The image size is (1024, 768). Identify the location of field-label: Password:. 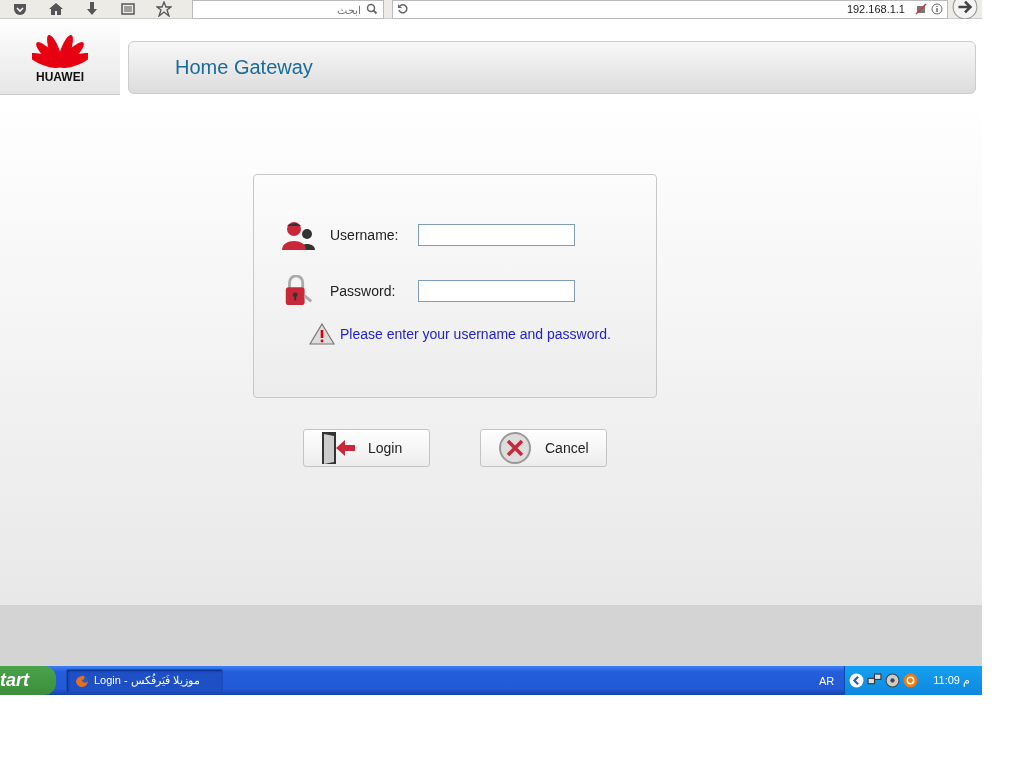
(363, 291).